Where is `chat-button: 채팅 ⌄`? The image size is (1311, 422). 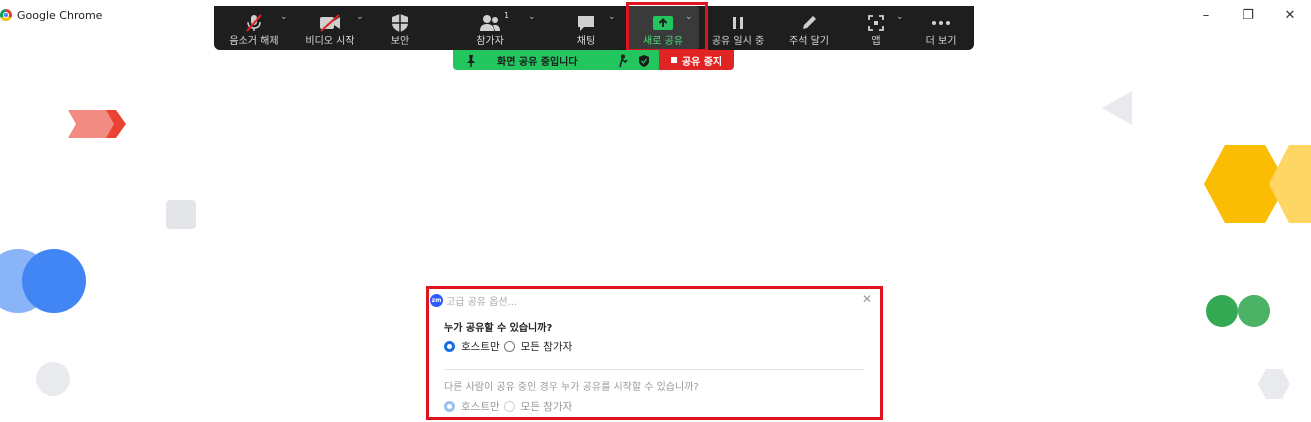 chat-button: 채팅 ⌄ is located at coordinates (591, 28).